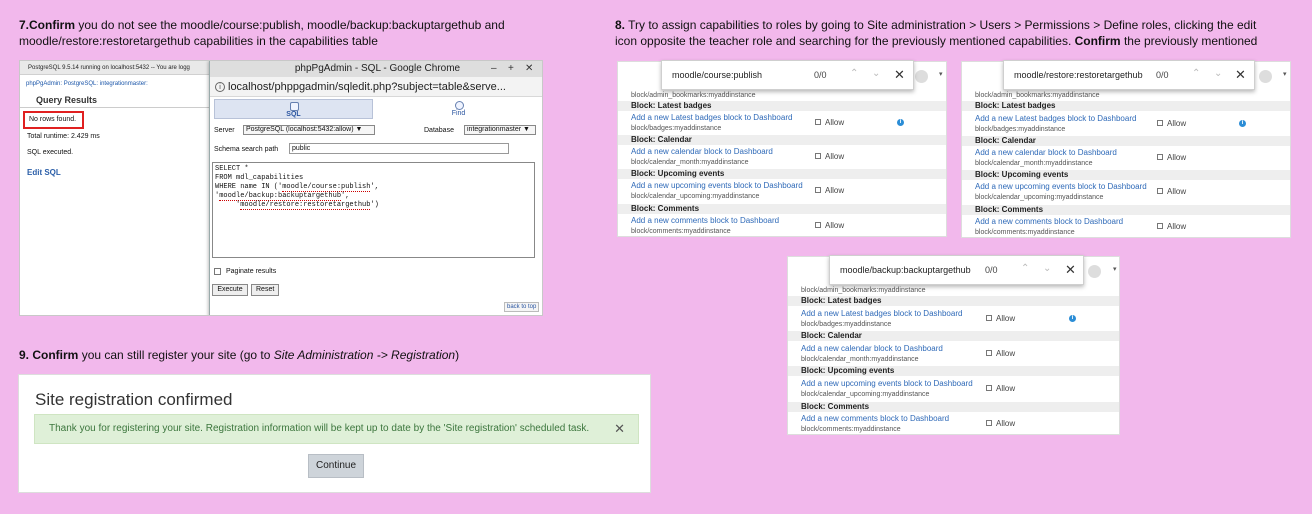 The height and width of the screenshot is (514, 1312). What do you see at coordinates (511, 69) in the screenshot?
I see `maximize-button: +` at bounding box center [511, 69].